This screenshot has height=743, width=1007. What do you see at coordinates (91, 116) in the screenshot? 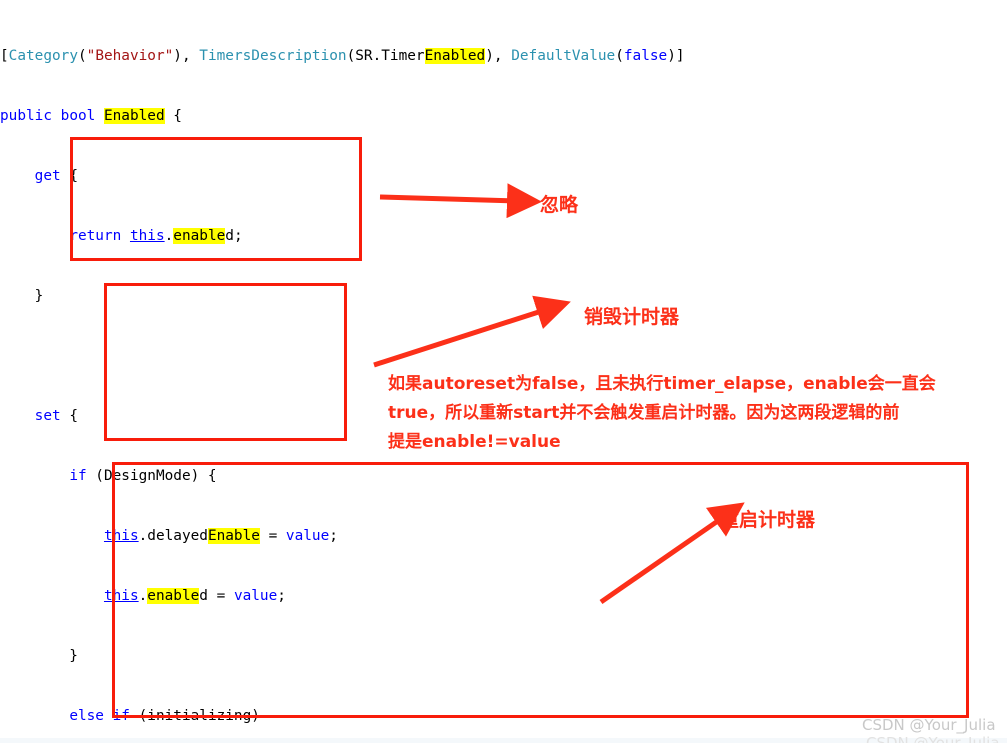
I see `code-line-2: public bool Enabled {` at bounding box center [91, 116].